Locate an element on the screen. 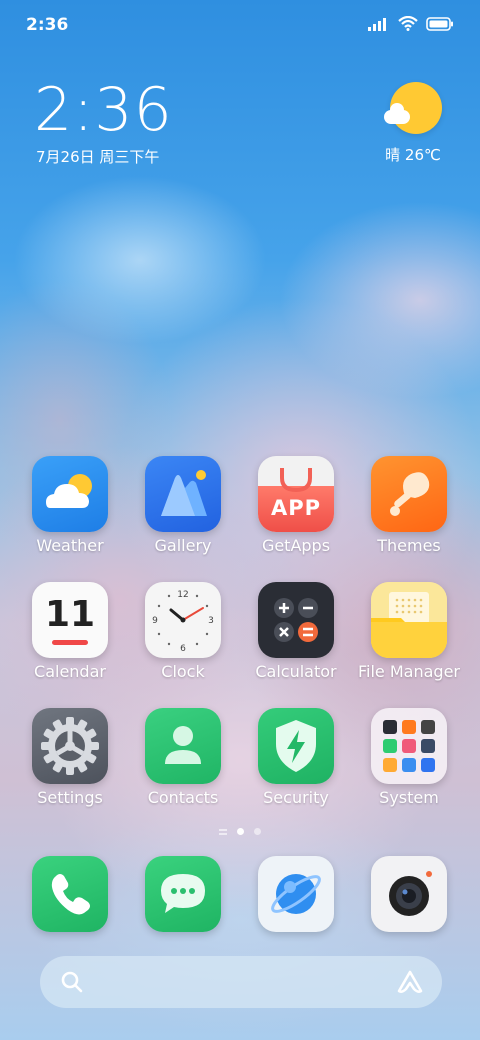 The width and height of the screenshot is (480, 1040). app-file-manager: File Manager is located at coordinates (409, 631).